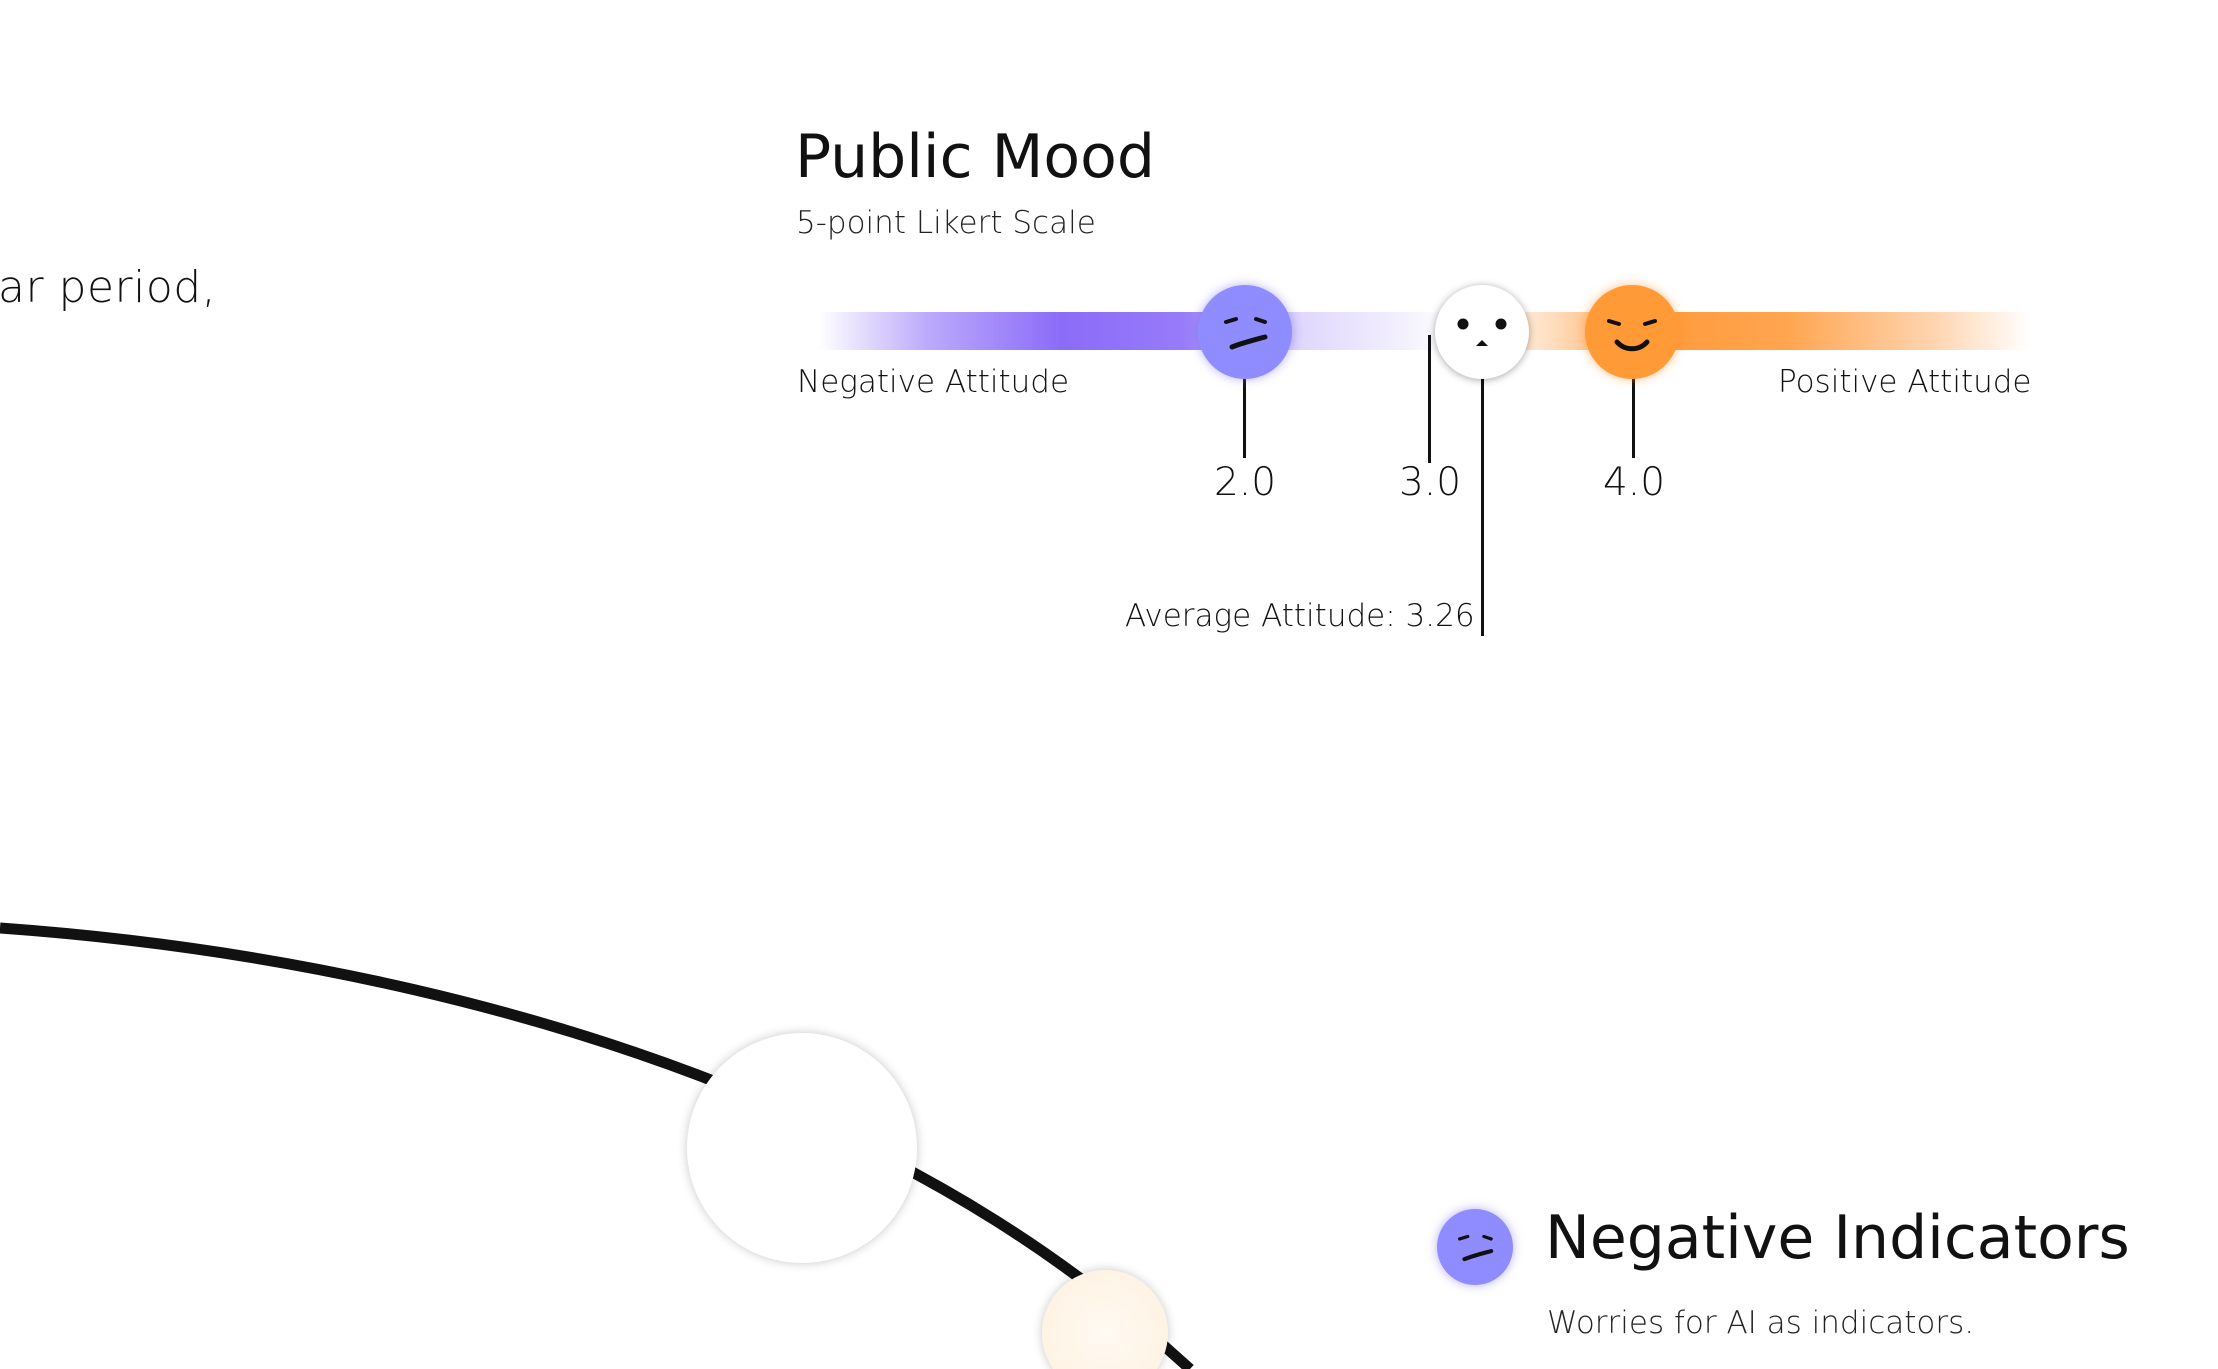  What do you see at coordinates (1300, 616) in the screenshot?
I see `average-attitude-label: Average Attitude: 3.26` at bounding box center [1300, 616].